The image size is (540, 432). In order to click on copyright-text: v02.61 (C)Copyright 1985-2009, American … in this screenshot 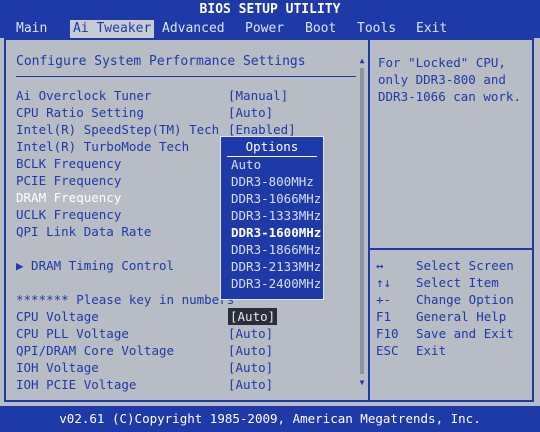, I will do `click(270, 418)`.